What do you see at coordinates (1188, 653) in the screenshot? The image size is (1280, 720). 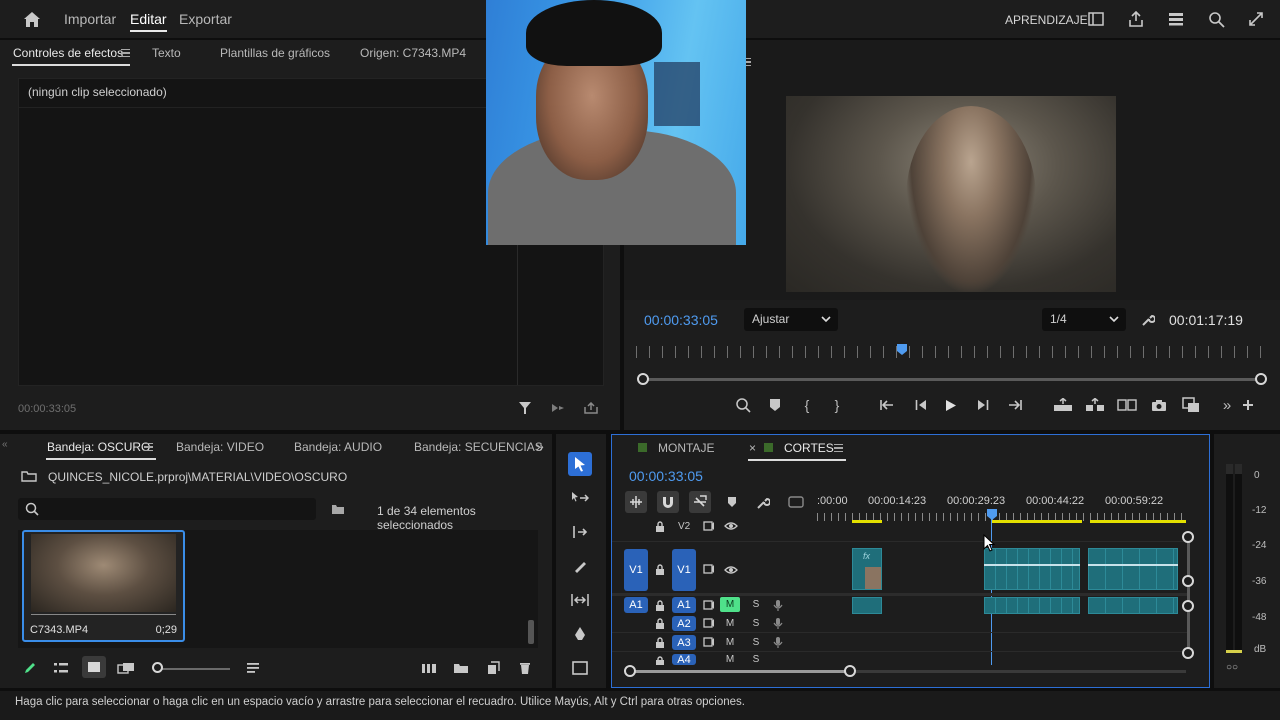 I see `vertical-scroll-handle-bottom` at bounding box center [1188, 653].